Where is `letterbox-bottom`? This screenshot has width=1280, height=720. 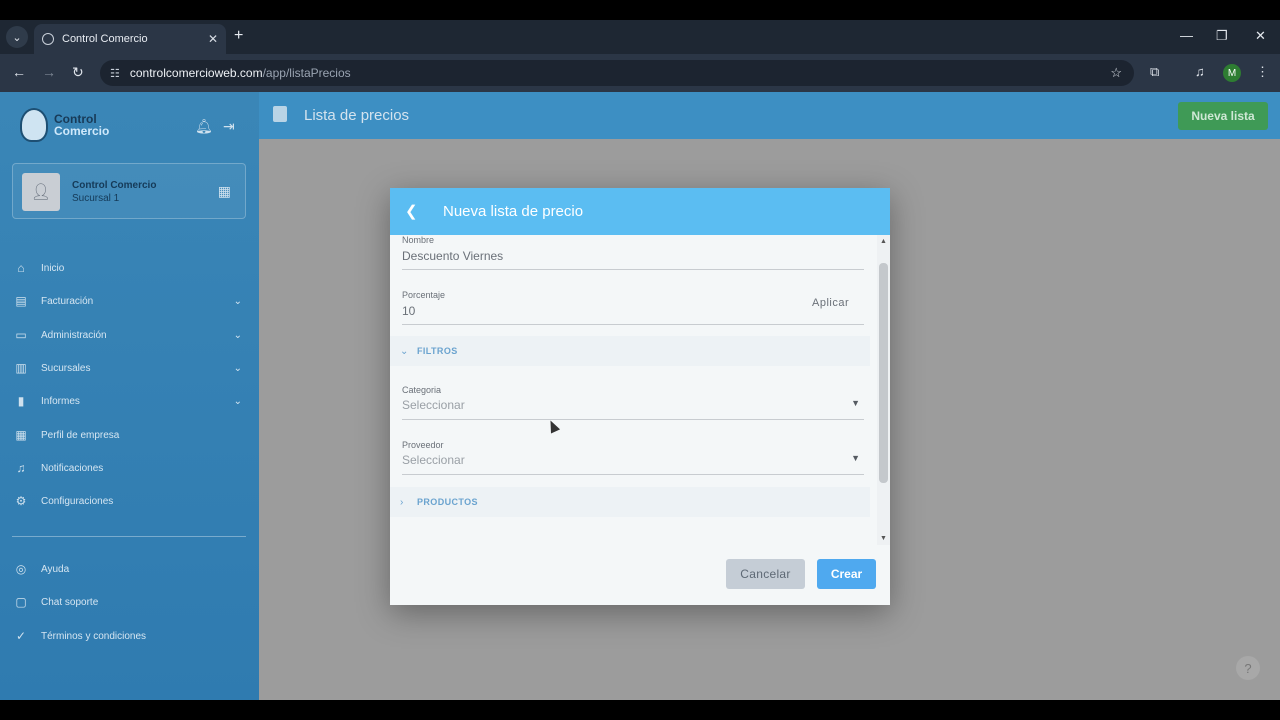 letterbox-bottom is located at coordinates (640, 710).